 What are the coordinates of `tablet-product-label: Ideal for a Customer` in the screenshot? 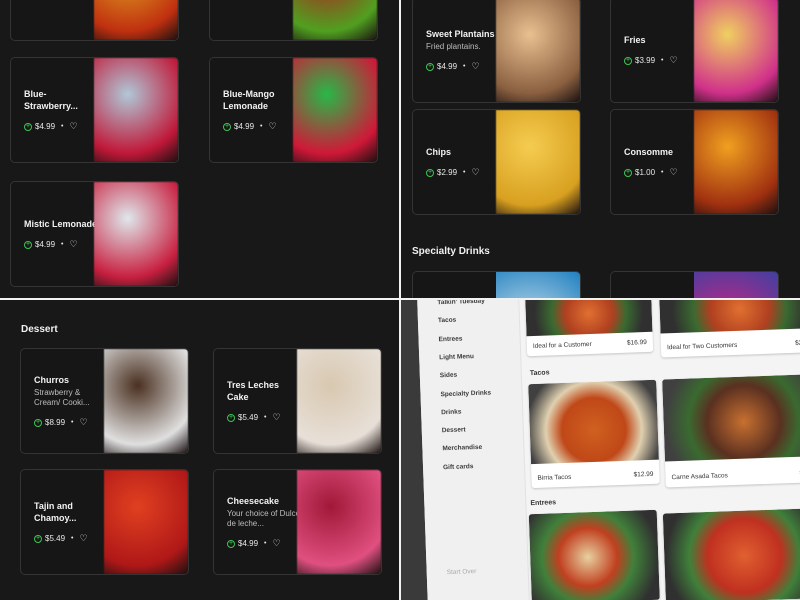 It's located at (562, 345).